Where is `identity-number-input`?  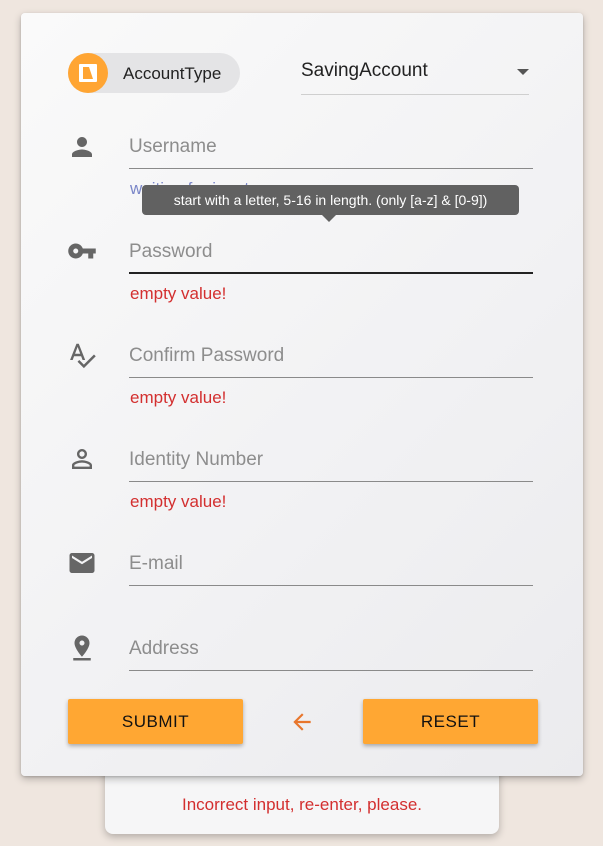 identity-number-input is located at coordinates (331, 460).